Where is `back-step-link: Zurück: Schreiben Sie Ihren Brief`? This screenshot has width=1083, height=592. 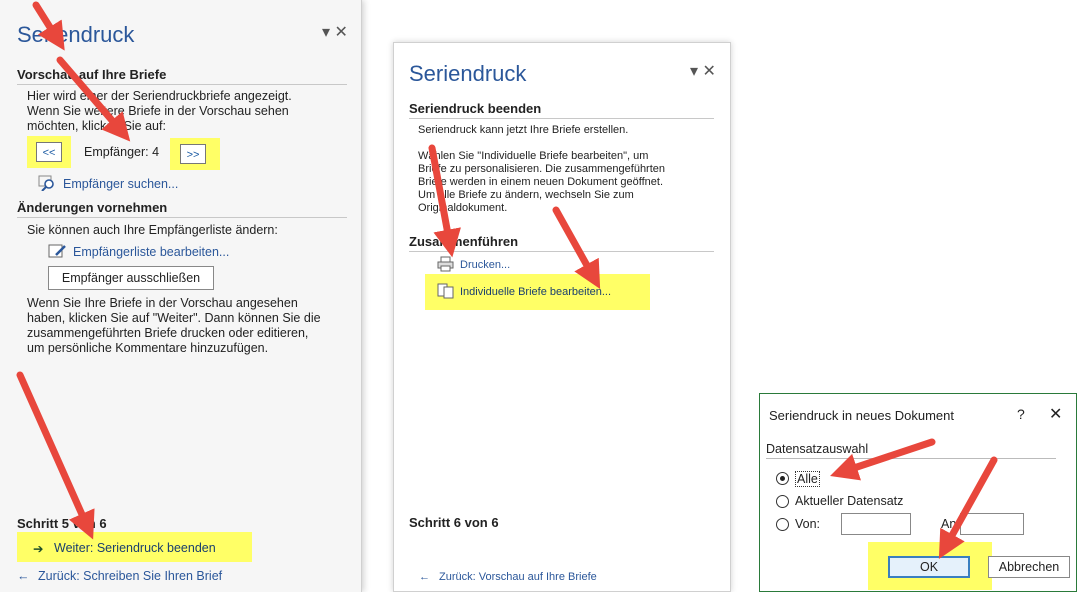 back-step-link: Zurück: Schreiben Sie Ihren Brief is located at coordinates (130, 576).